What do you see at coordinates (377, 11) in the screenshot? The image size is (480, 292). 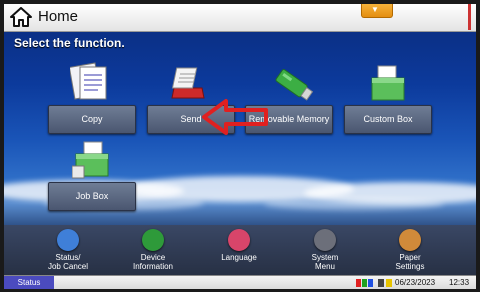 I see `chevron-down-icon: ▼` at bounding box center [377, 11].